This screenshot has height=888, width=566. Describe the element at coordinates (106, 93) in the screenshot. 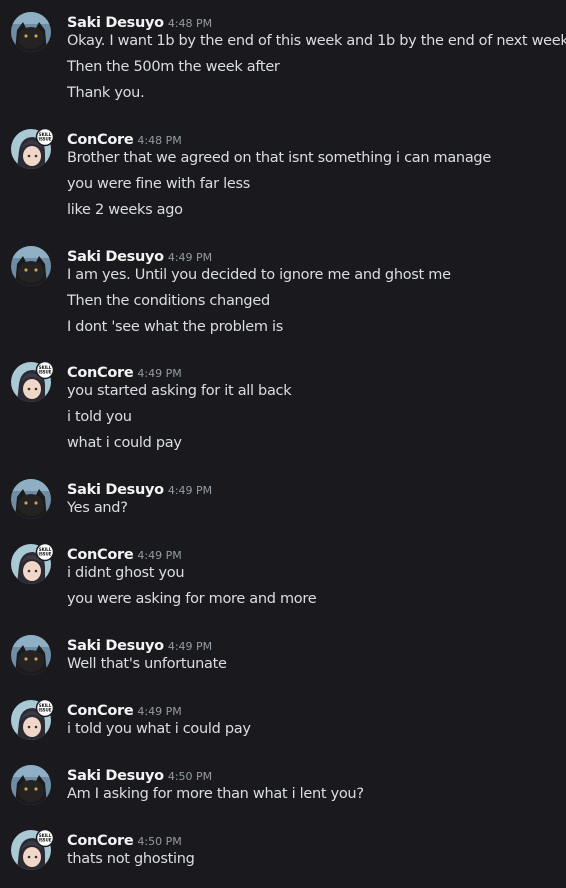

I see `message-text: Thank you.` at that location.